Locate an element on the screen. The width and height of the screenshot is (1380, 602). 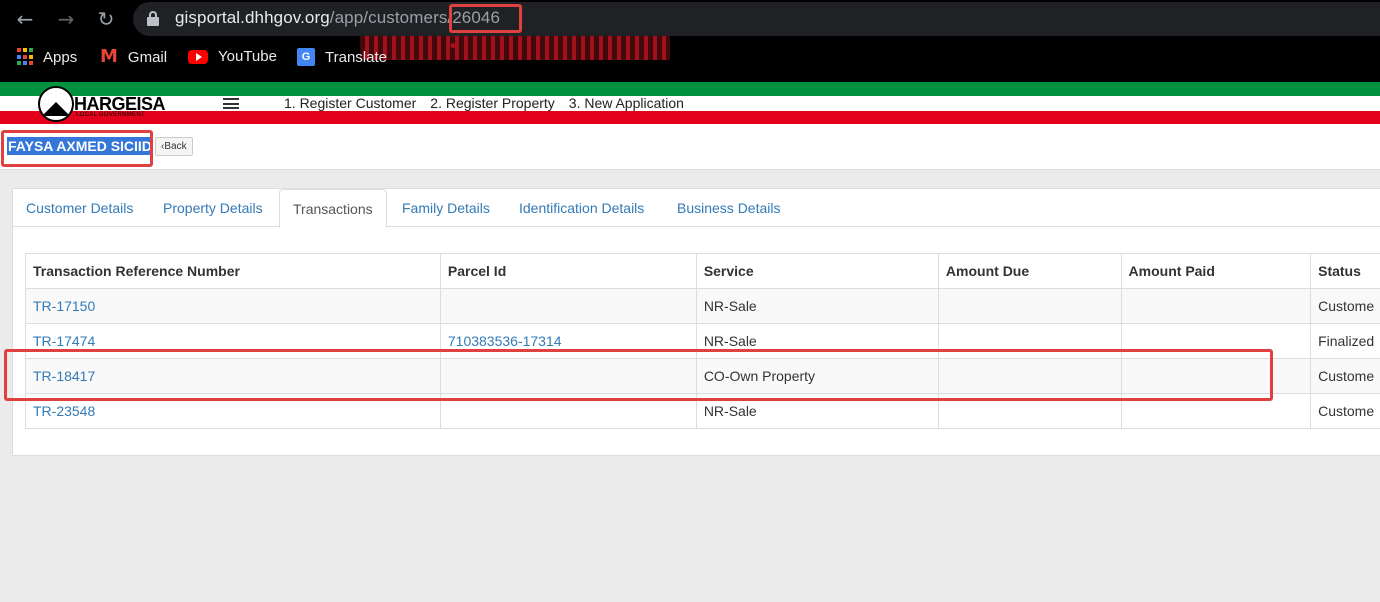
cell-status: Finalized is located at coordinates (1345, 341).